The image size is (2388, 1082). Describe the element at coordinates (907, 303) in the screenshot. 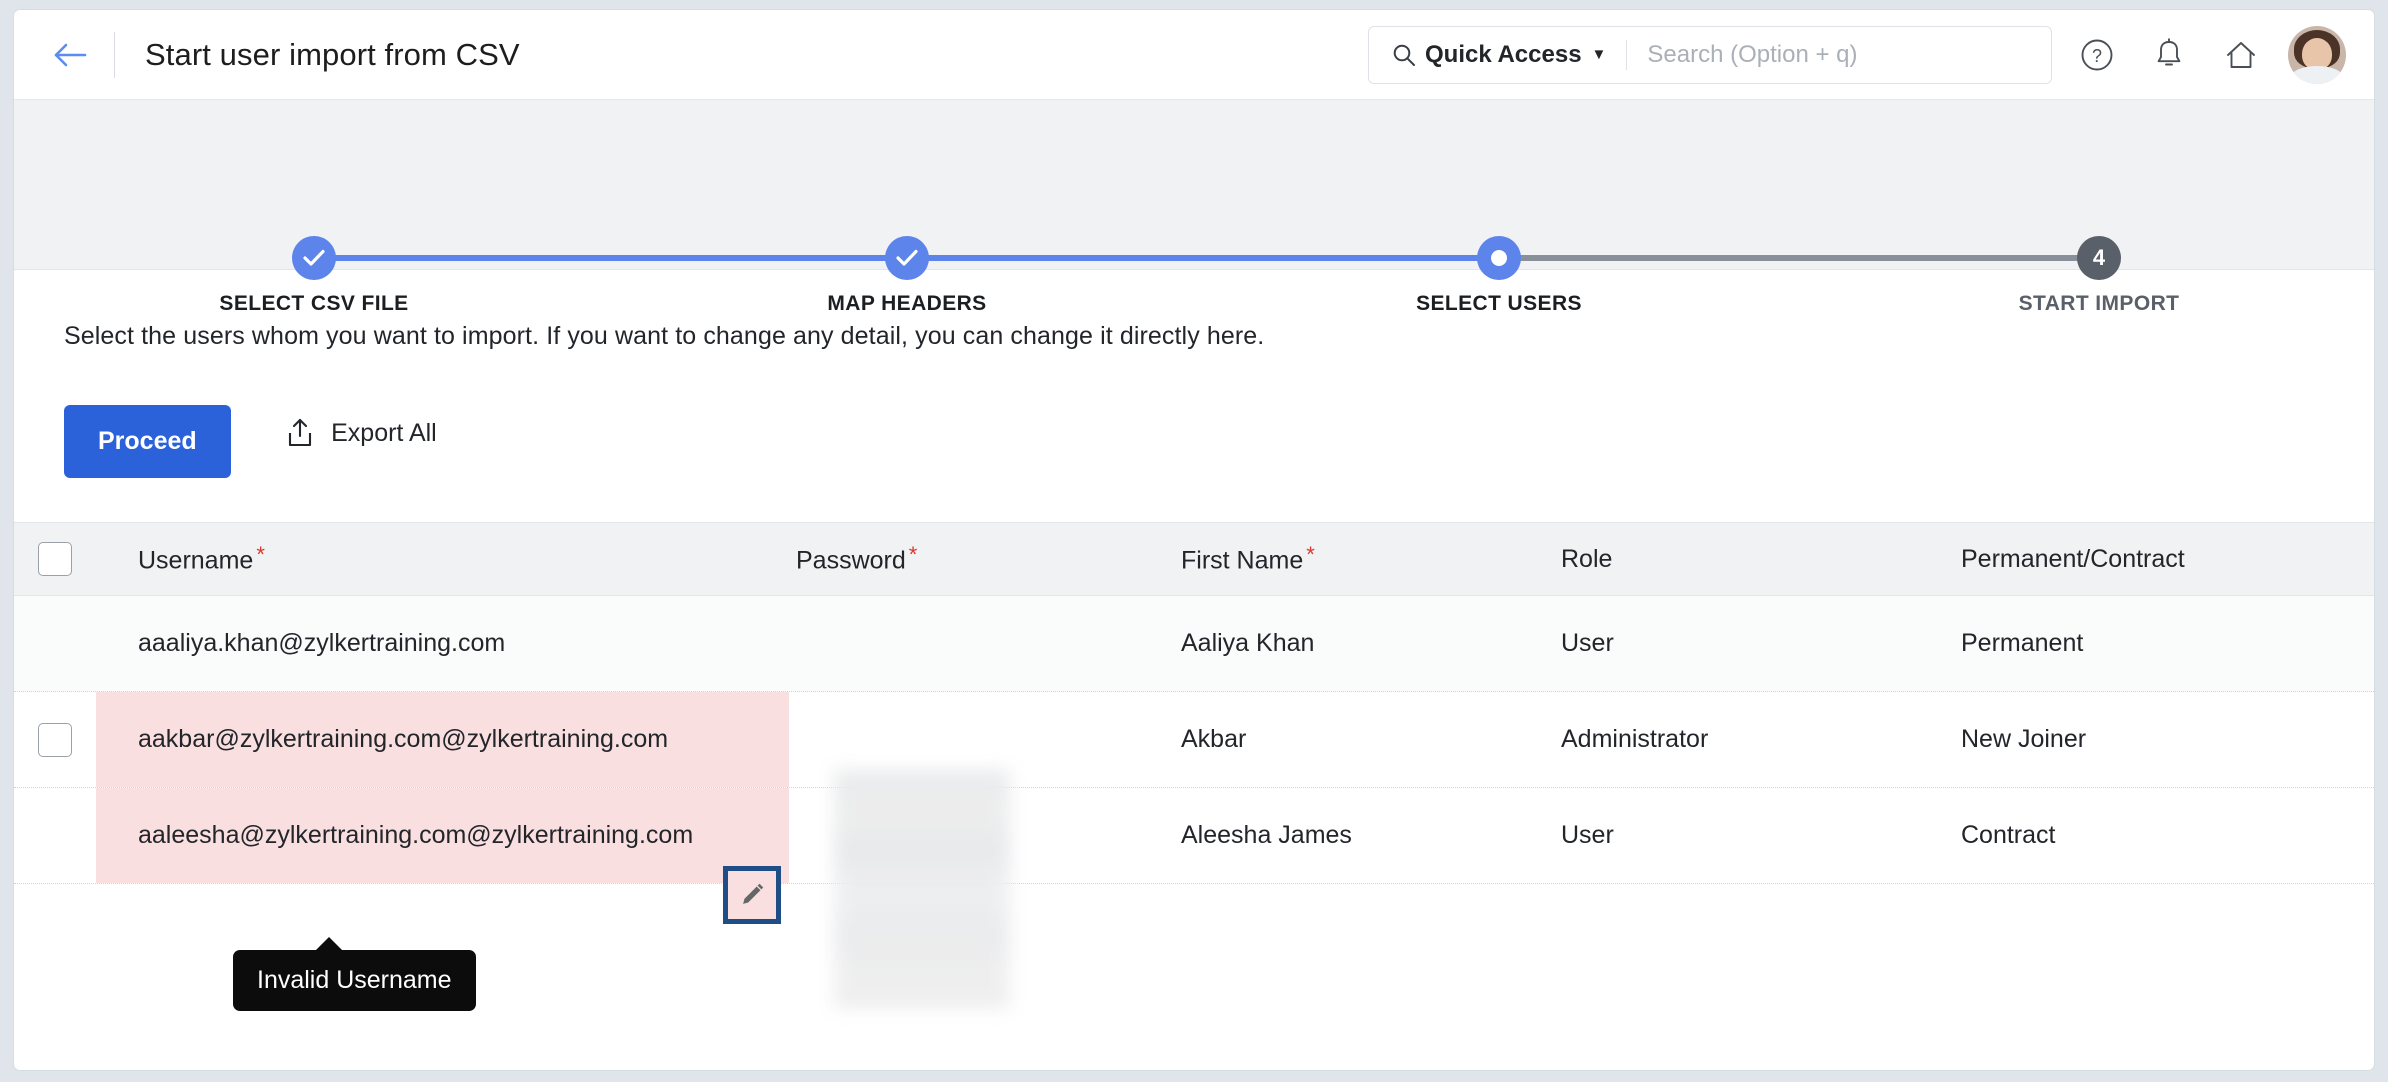

I see `stepper-label-2: MAP HEADERS` at that location.